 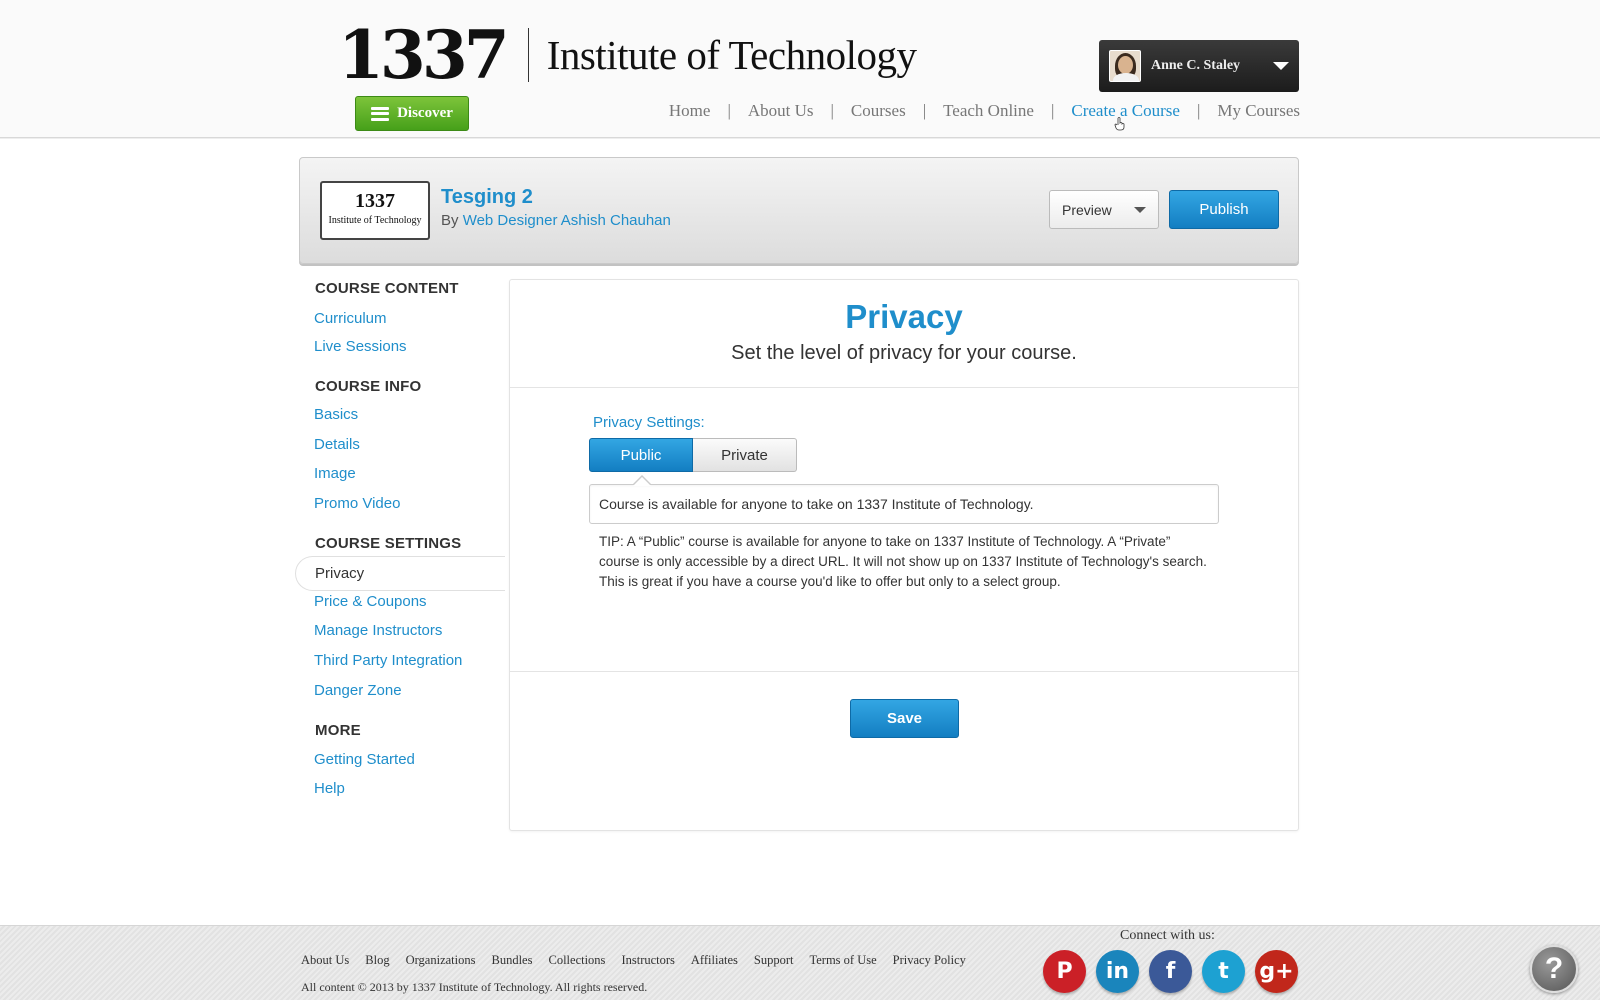 I want to click on nav-teach-online: Teach Online, so click(x=988, y=111).